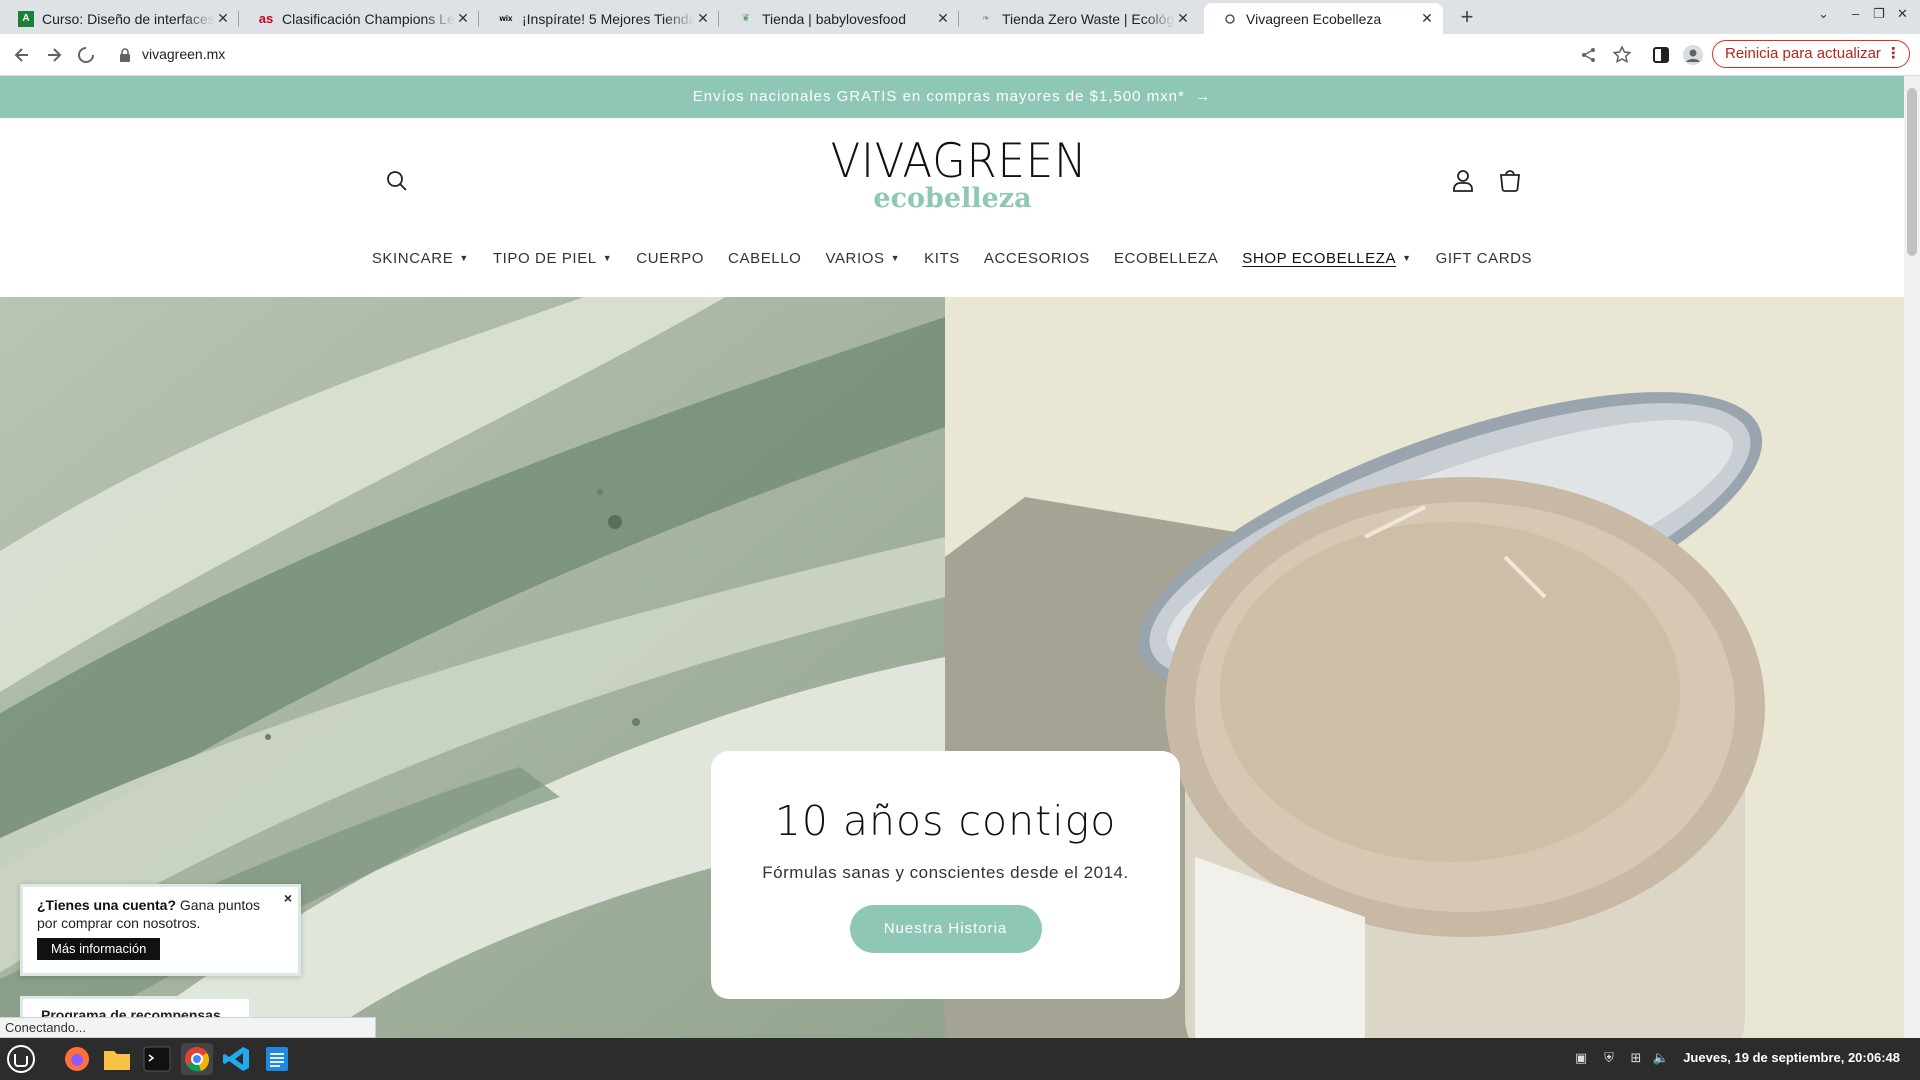 The height and width of the screenshot is (1080, 1920). What do you see at coordinates (128, 18) in the screenshot?
I see `tab-title: Curso: Diseño de interfaces W` at bounding box center [128, 18].